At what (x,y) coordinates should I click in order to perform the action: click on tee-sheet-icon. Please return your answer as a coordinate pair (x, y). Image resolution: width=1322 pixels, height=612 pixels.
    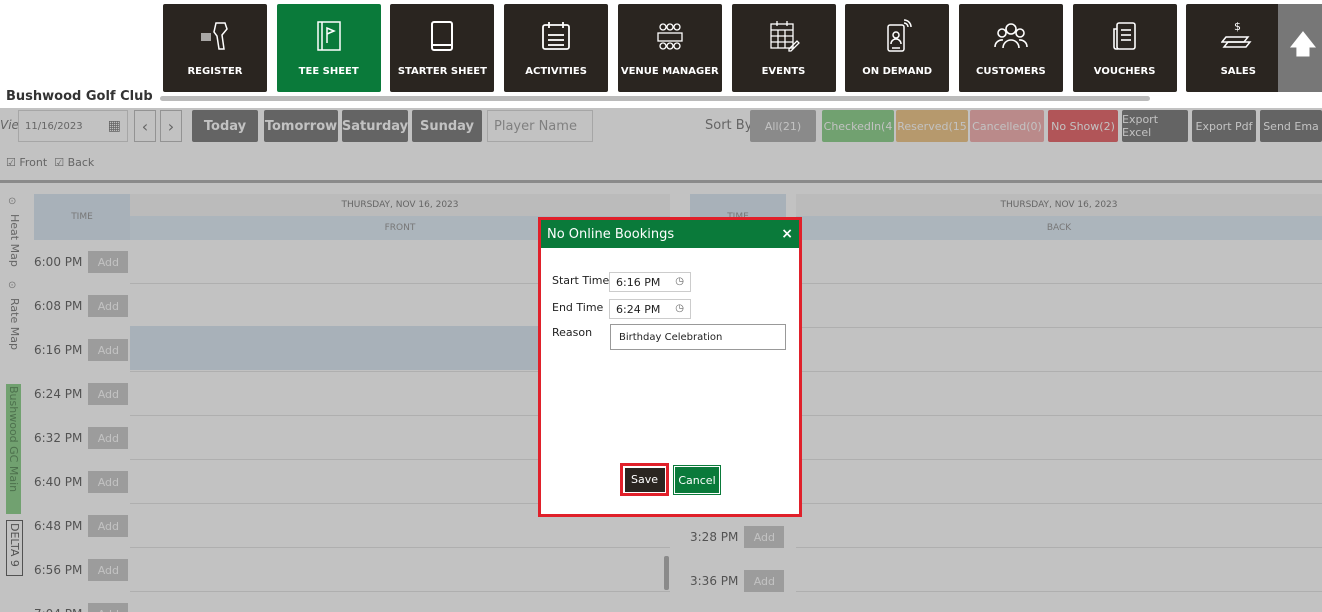
    Looking at the image, I should click on (329, 36).